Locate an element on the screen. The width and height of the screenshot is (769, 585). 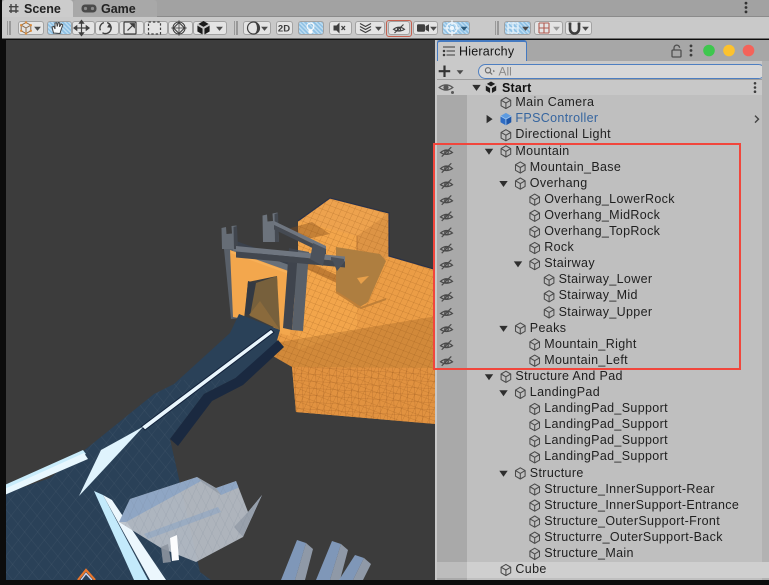
svg-text: All is located at coordinates (505, 72).